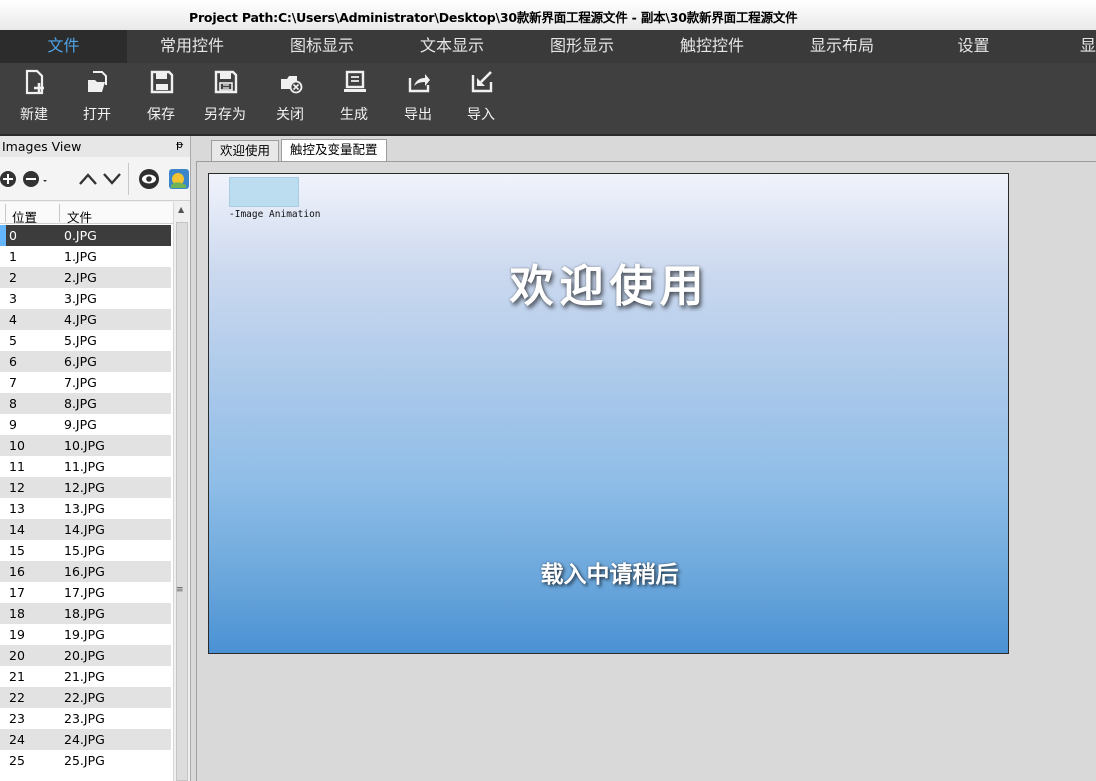 This screenshot has height=781, width=1096. Describe the element at coordinates (322, 46) in the screenshot. I see `menu-tab-icon-display: 图标显示` at that location.